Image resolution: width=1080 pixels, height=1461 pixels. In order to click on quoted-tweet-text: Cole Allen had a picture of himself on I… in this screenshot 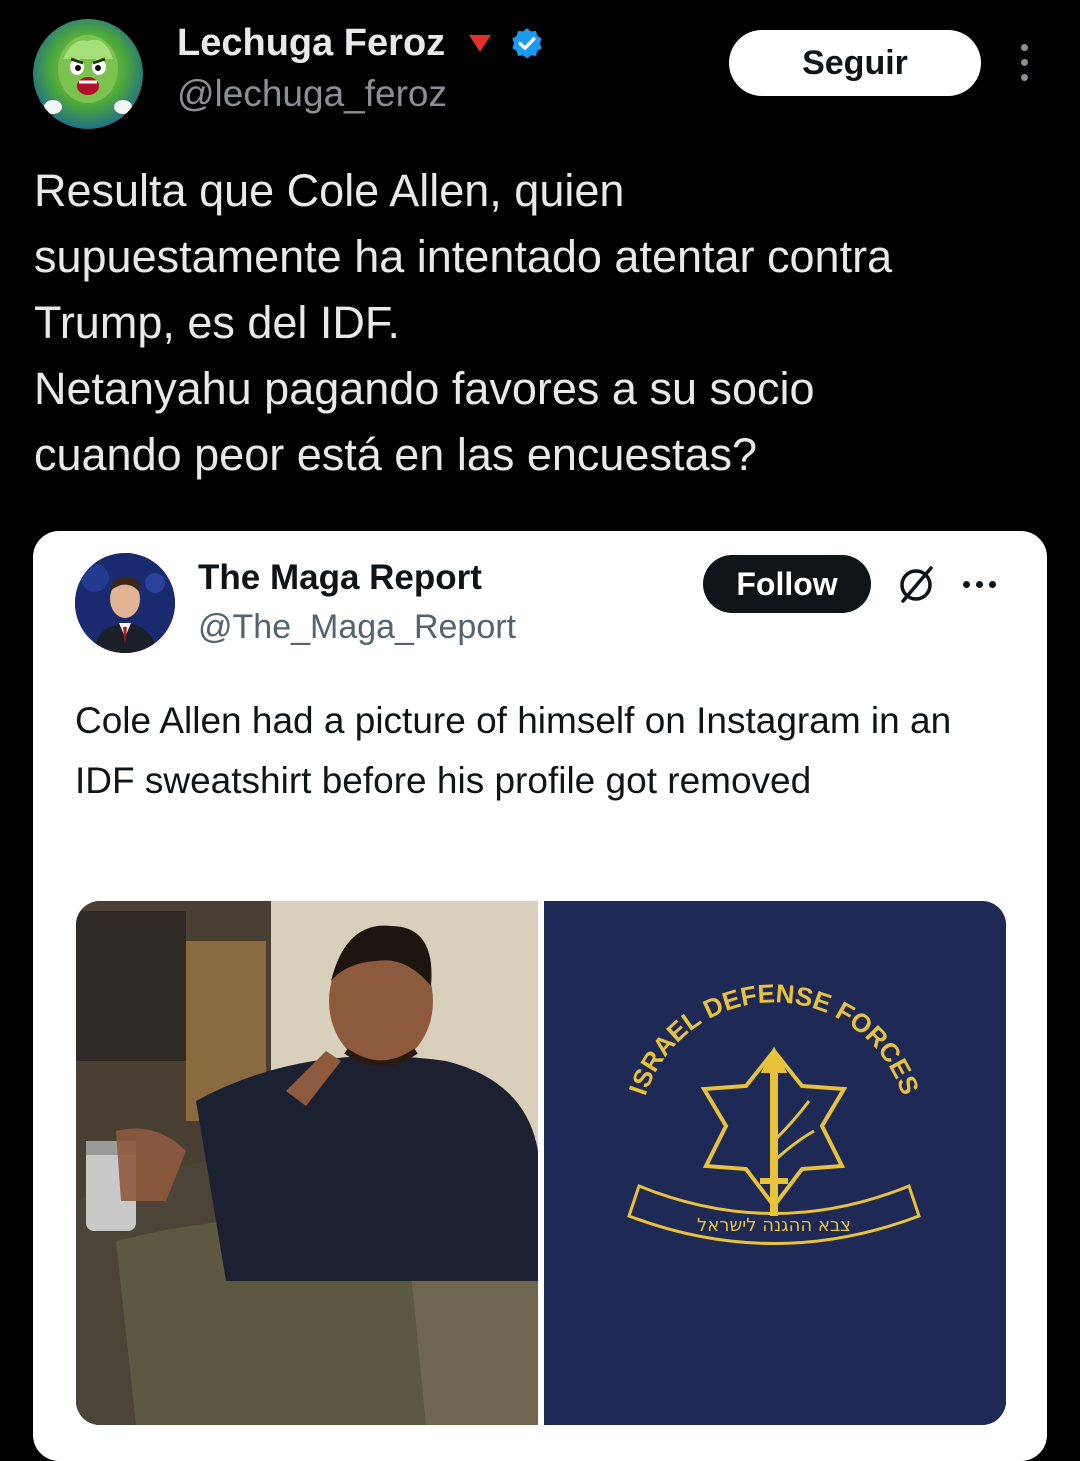, I will do `click(513, 750)`.